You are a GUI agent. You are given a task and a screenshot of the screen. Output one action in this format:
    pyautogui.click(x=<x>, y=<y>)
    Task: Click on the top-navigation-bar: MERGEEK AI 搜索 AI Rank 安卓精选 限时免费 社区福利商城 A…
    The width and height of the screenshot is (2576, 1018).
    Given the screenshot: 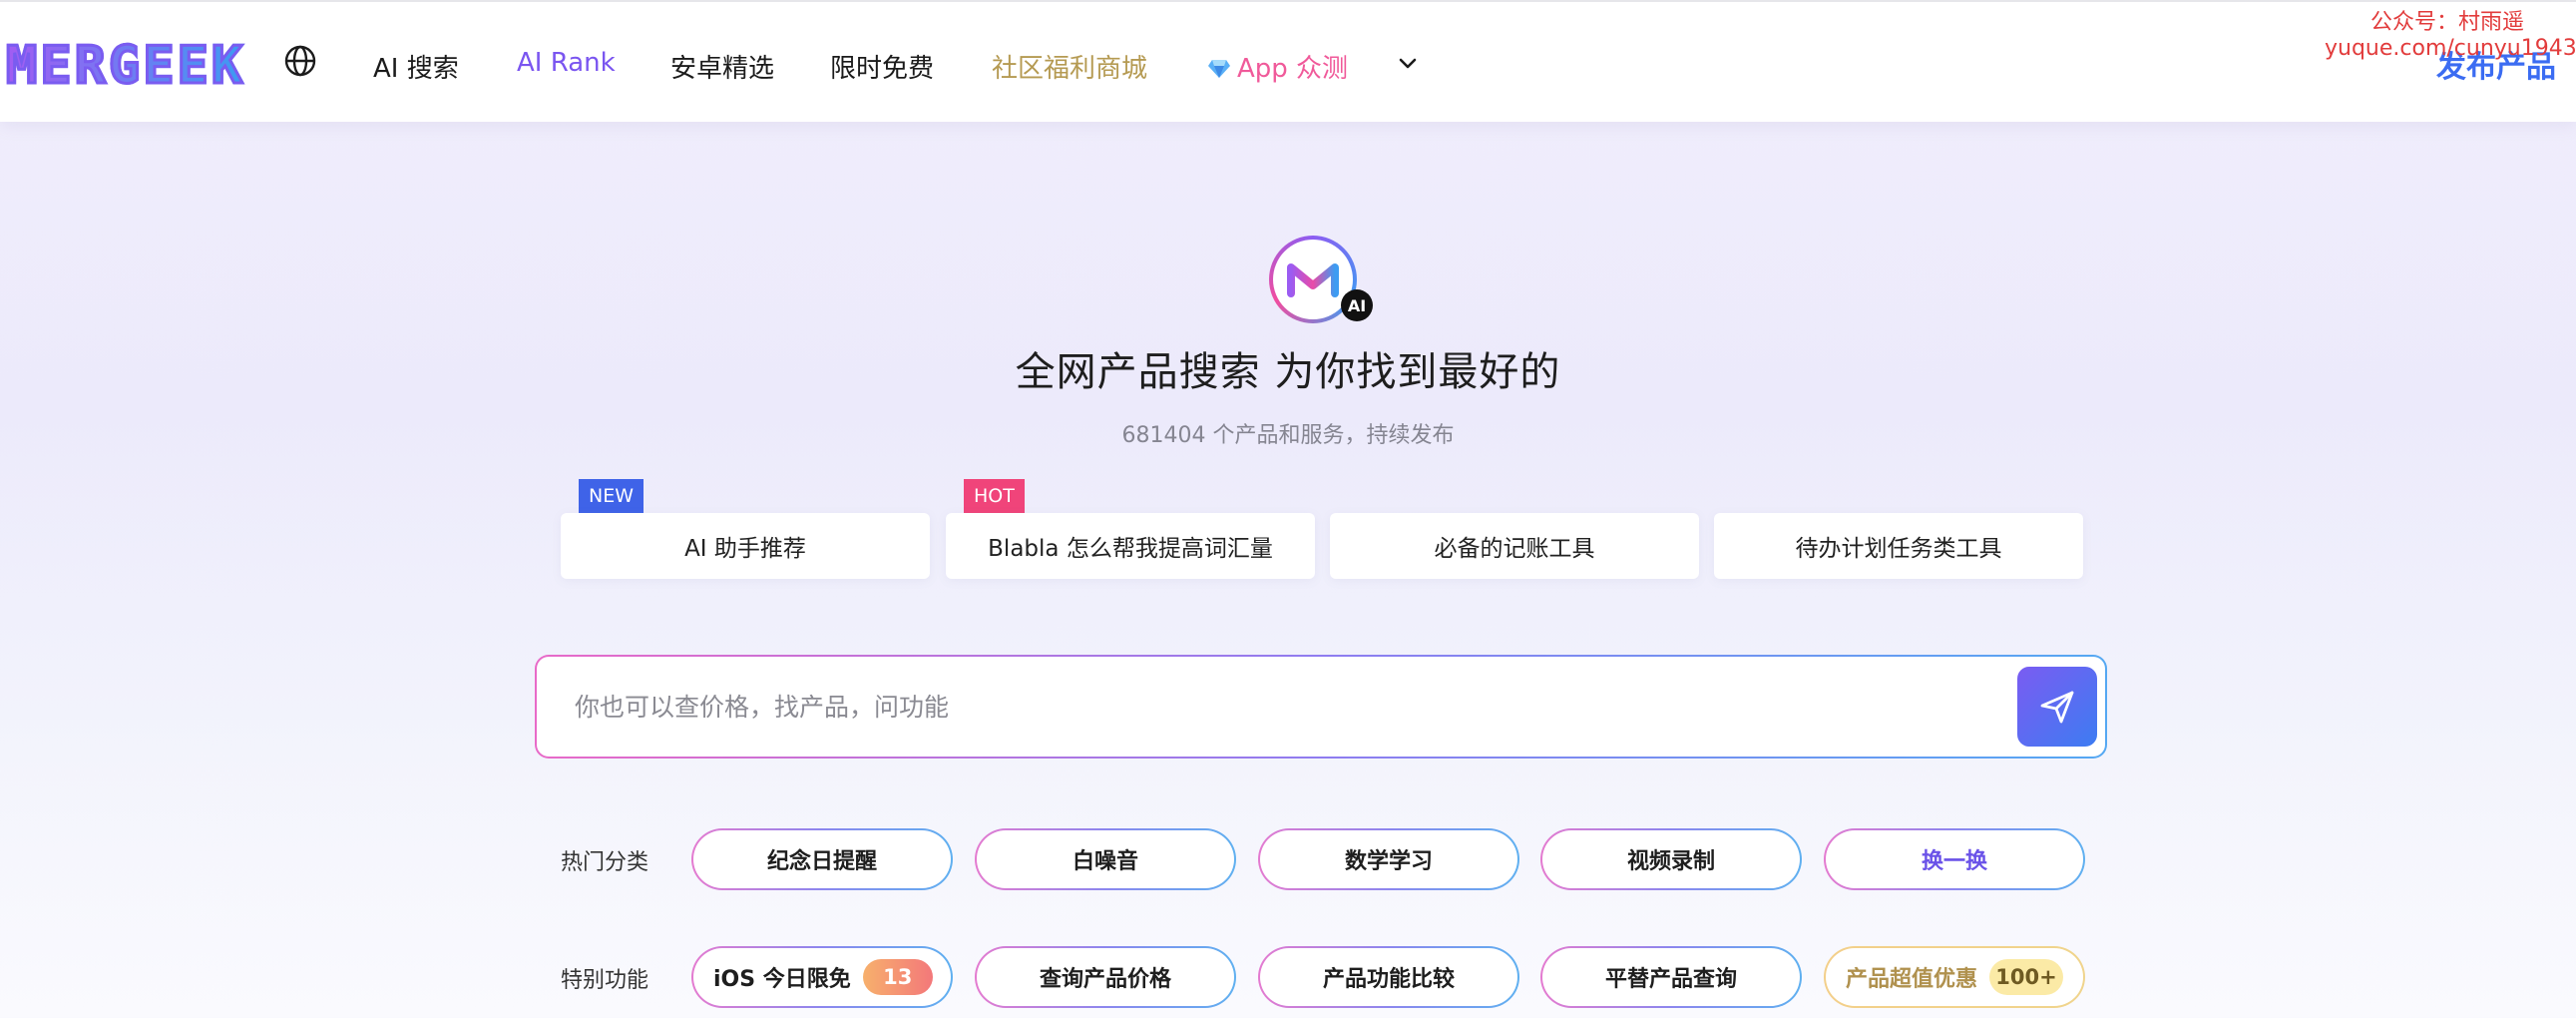 What is the action you would take?
    pyautogui.click(x=1288, y=61)
    